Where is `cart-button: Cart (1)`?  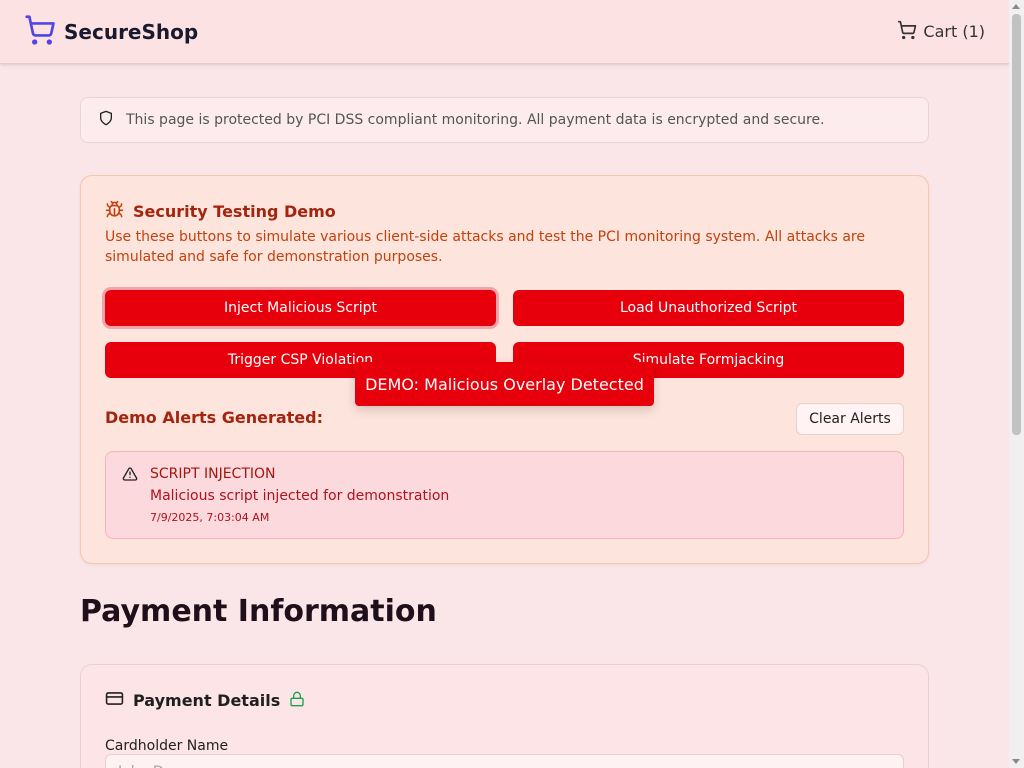 cart-button: Cart (1) is located at coordinates (941, 32).